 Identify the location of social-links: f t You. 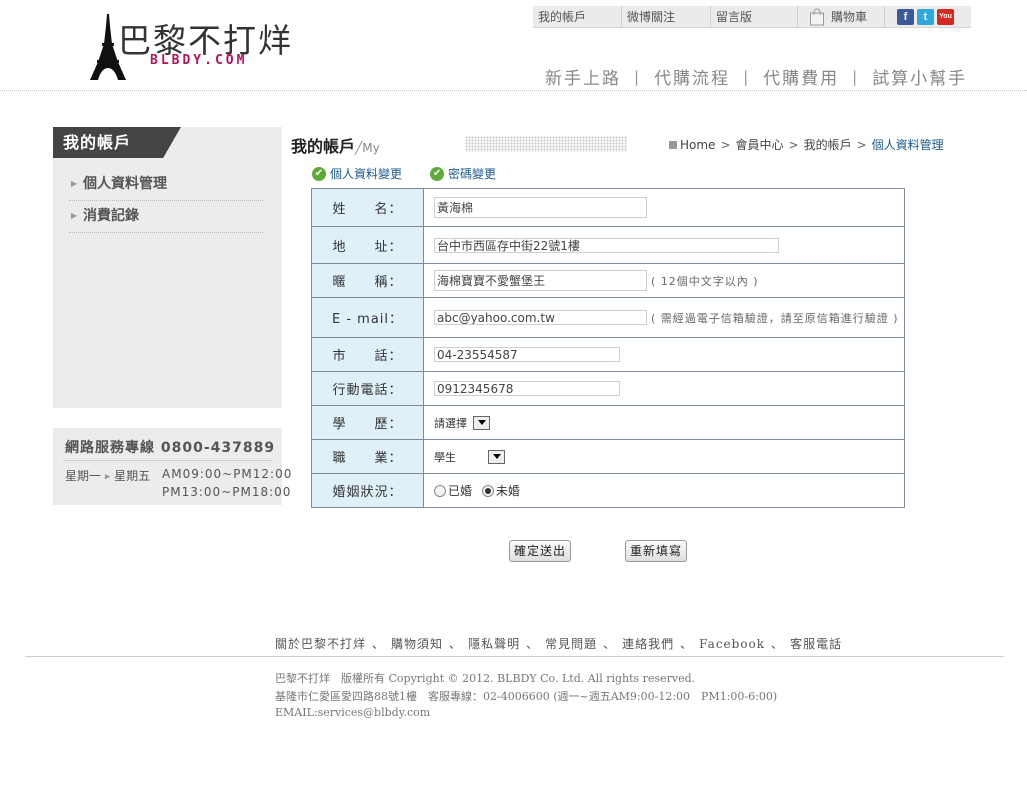
(919, 16).